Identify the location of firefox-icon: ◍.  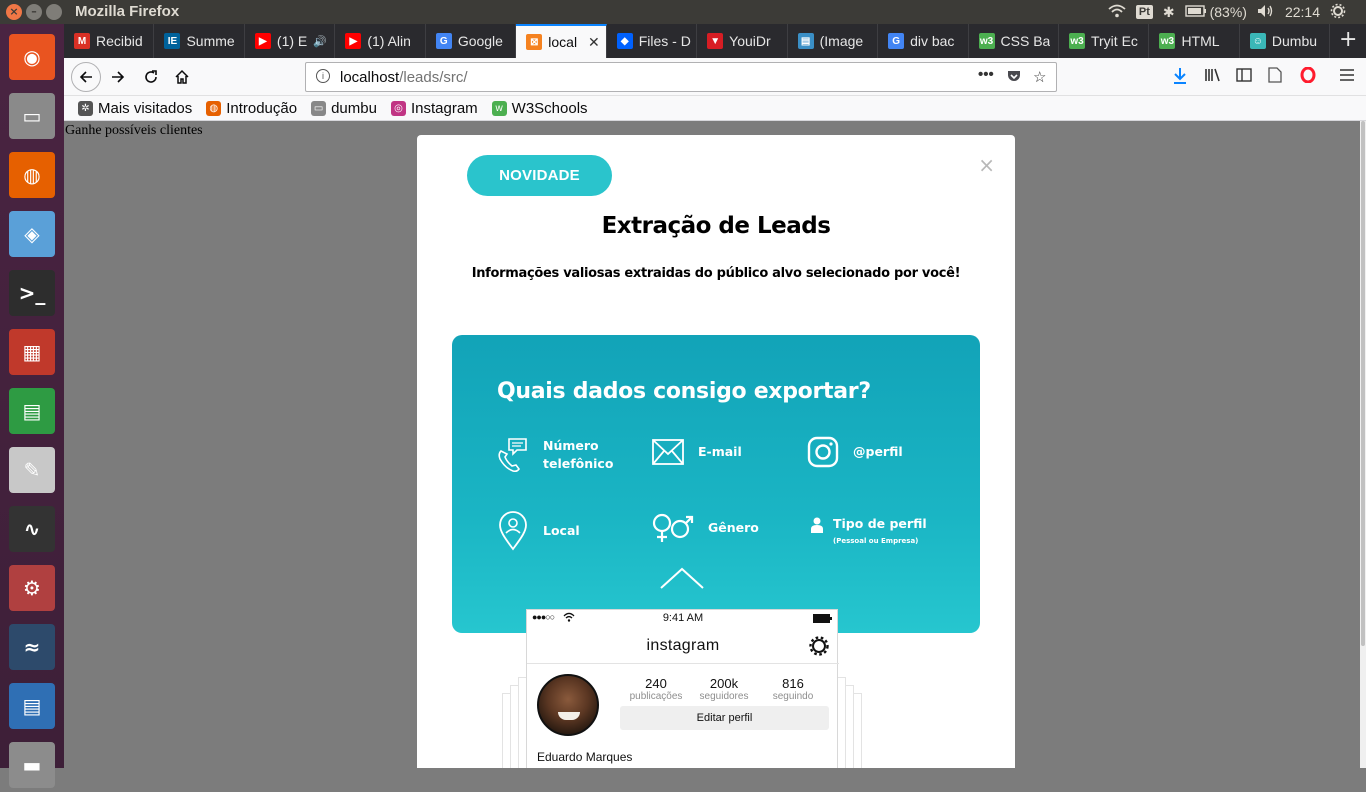
(214, 108).